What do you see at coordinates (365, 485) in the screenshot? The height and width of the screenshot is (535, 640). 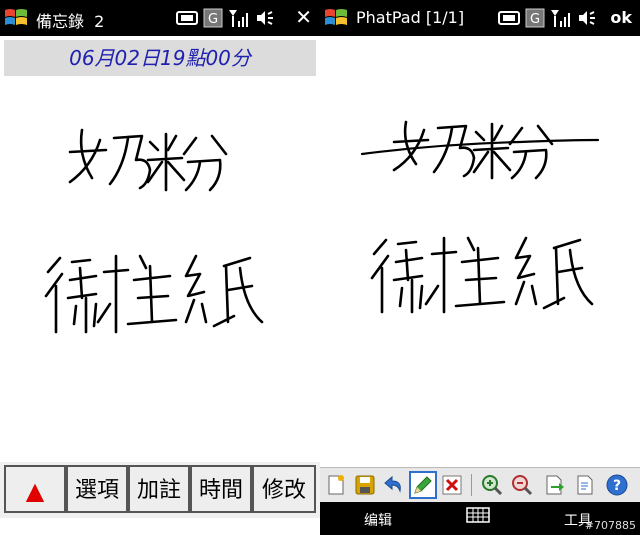 I see `save-icon` at bounding box center [365, 485].